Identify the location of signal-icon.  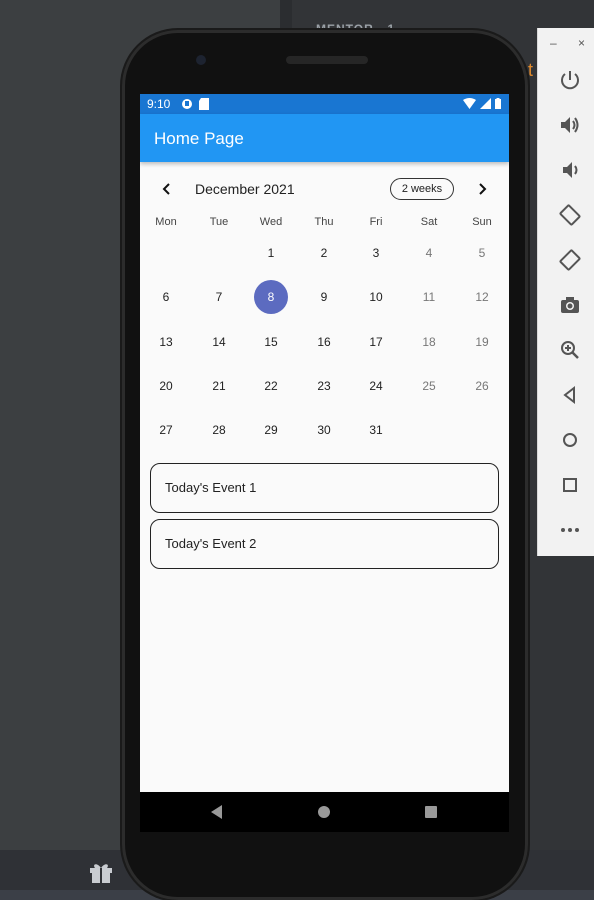
(485, 103).